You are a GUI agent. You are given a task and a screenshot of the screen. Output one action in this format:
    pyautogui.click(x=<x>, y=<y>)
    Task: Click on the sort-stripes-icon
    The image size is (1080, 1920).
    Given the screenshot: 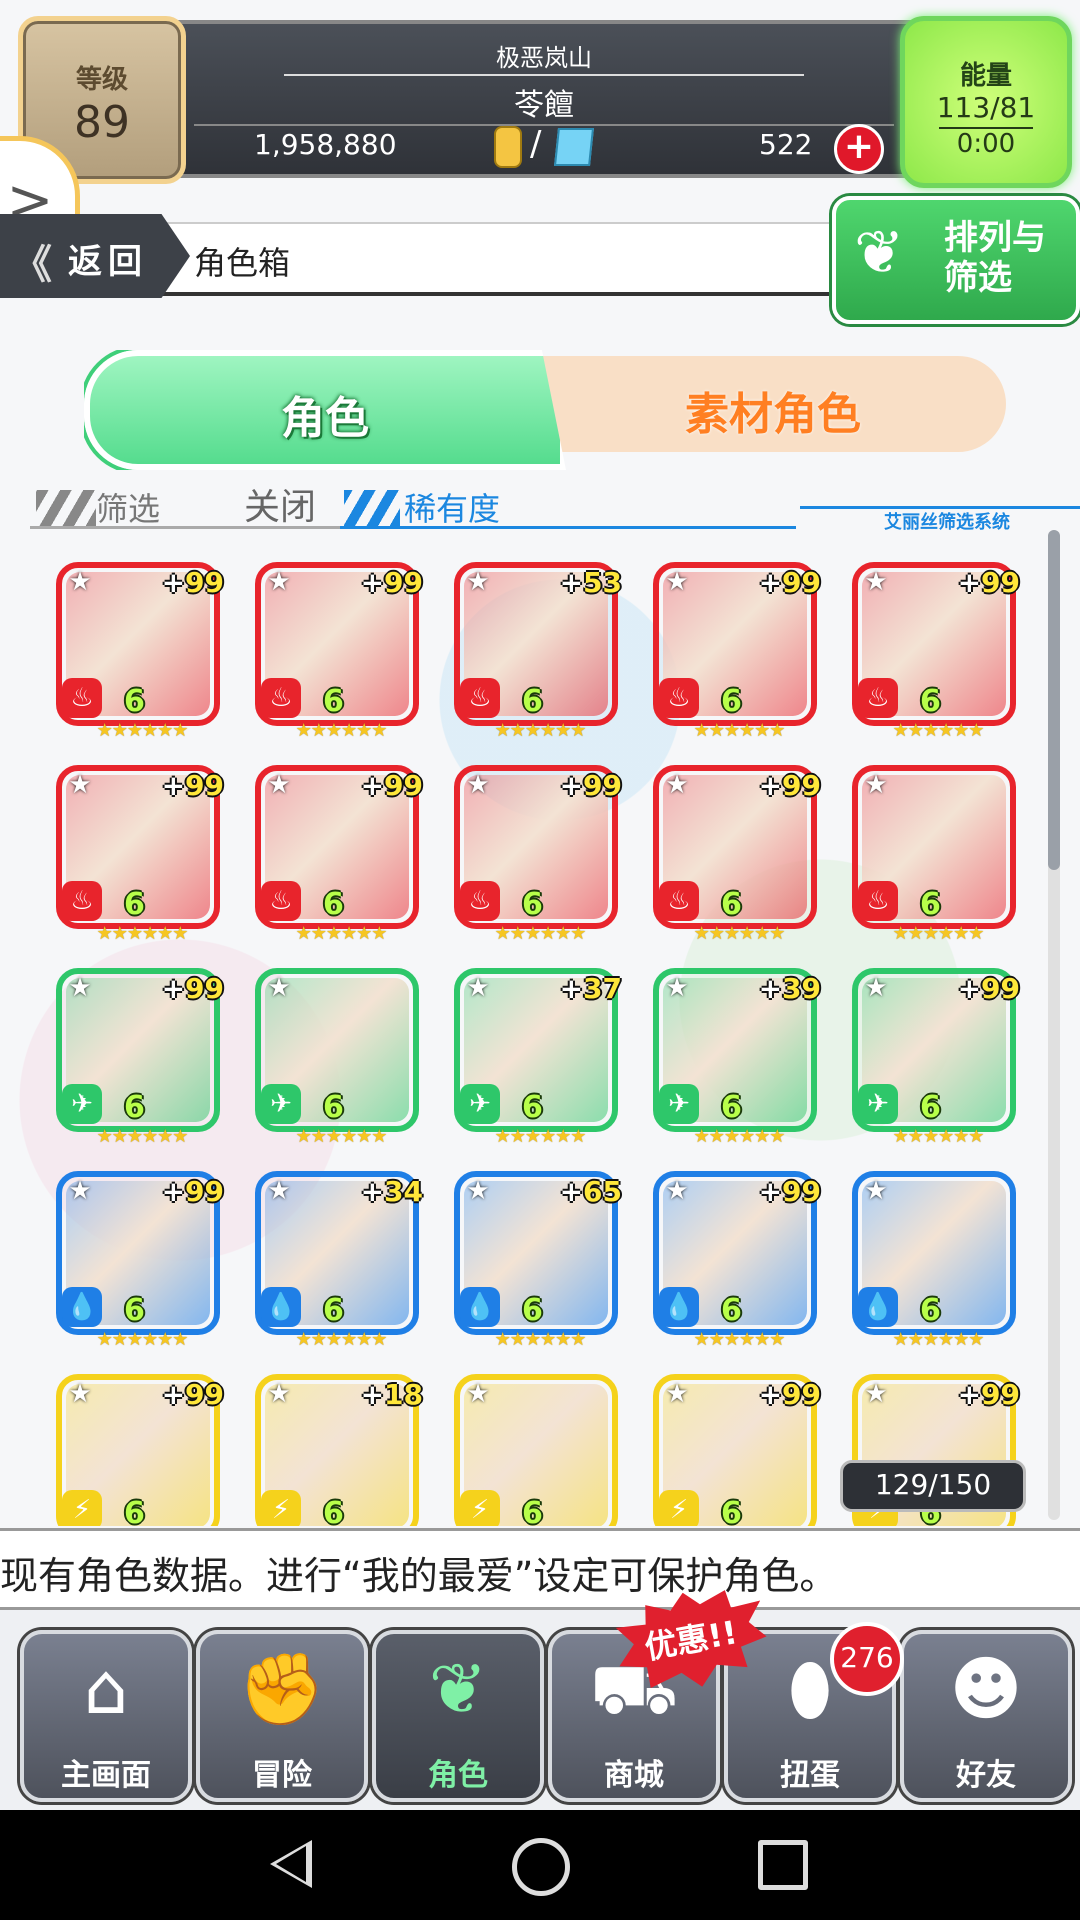 What is the action you would take?
    pyautogui.click(x=372, y=509)
    